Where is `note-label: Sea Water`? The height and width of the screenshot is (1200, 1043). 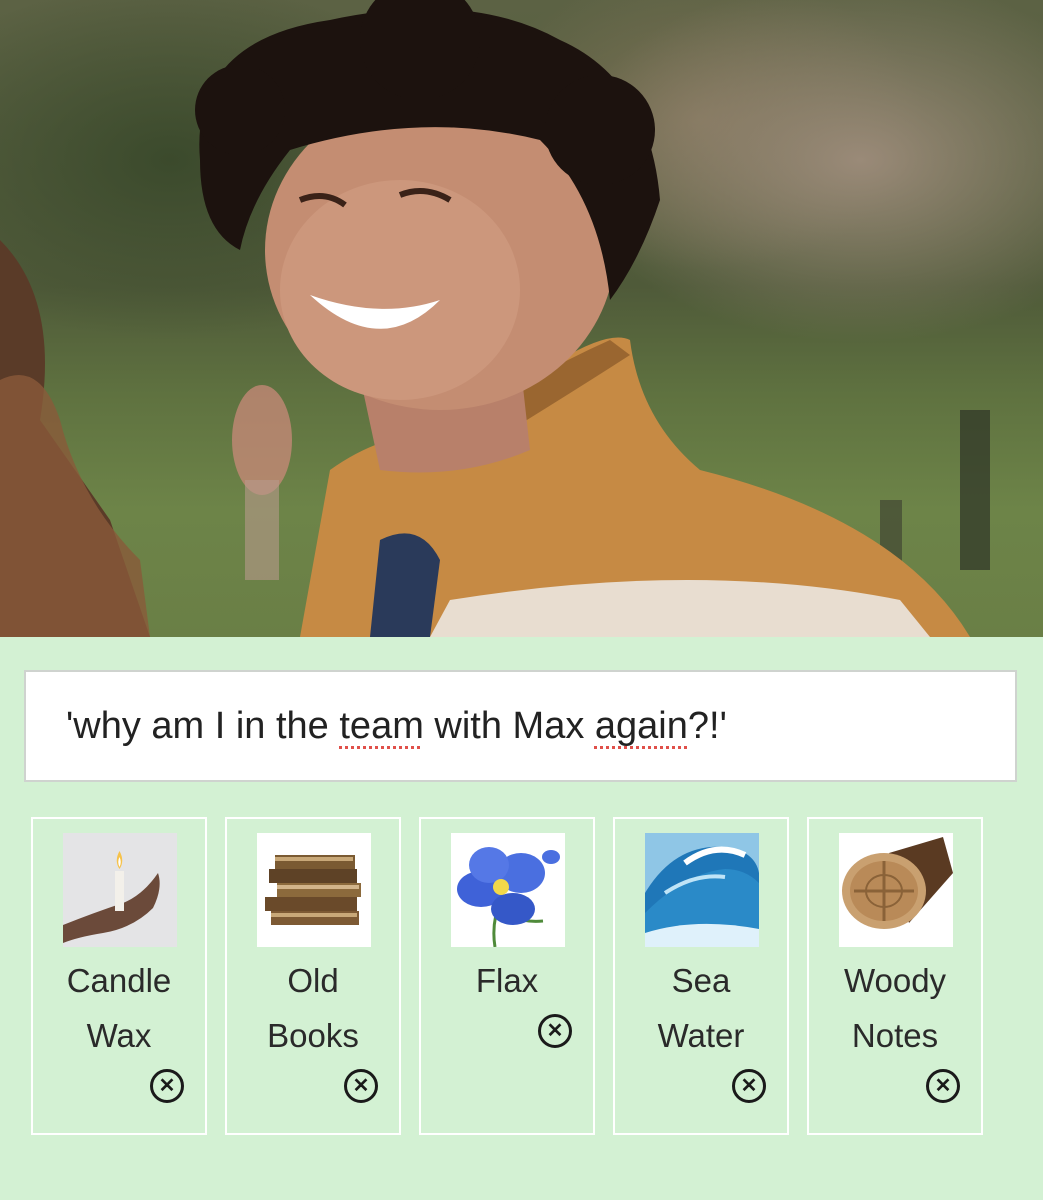
note-label: Sea Water is located at coordinates (701, 1008).